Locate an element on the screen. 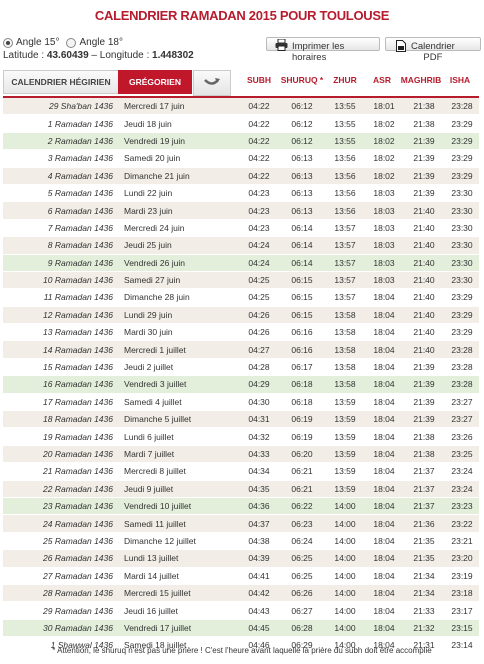 This screenshot has width=484, height=664. shuruq-time: 06:12 is located at coordinates (302, 141).